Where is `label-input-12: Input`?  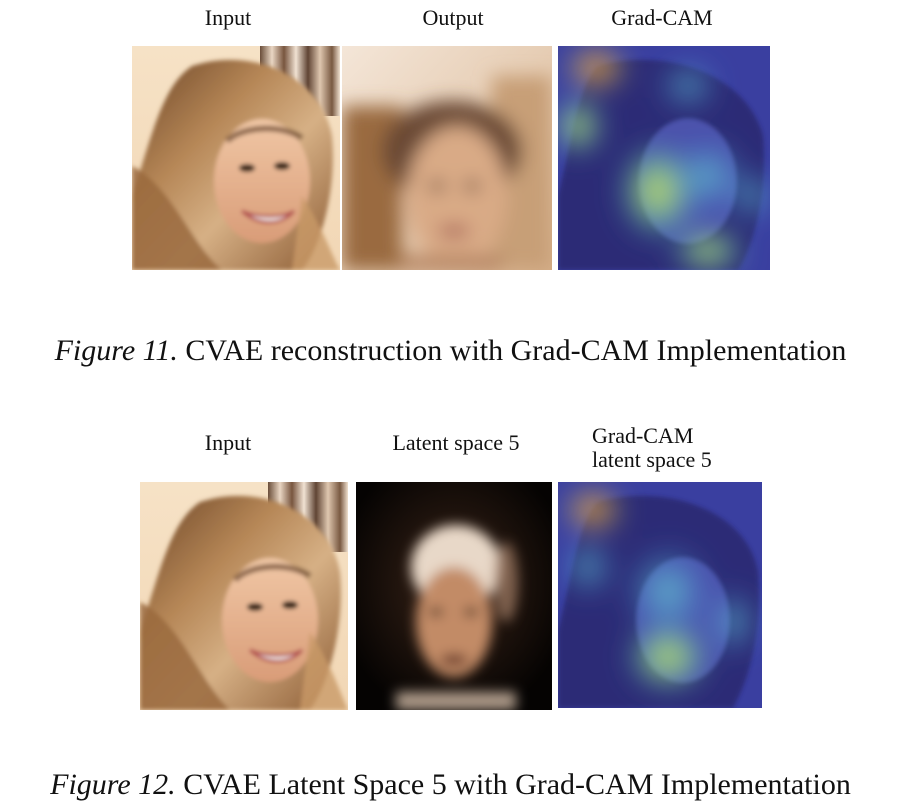
label-input-12: Input is located at coordinates (228, 442).